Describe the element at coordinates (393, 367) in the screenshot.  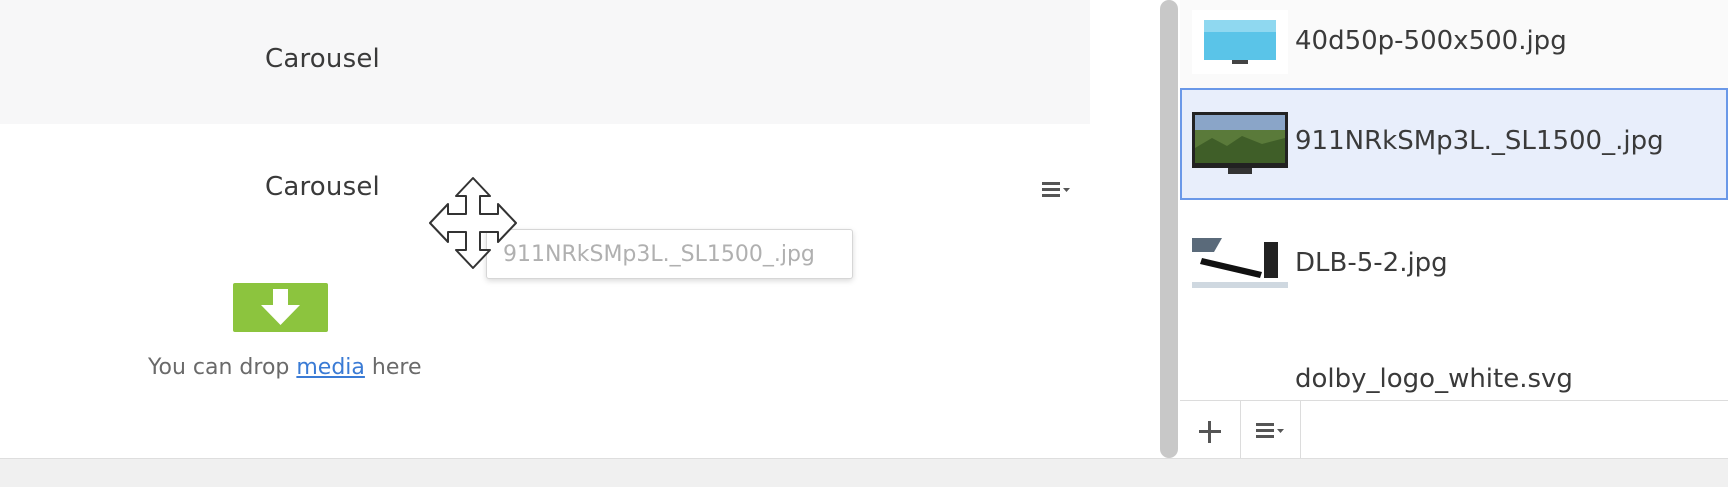
I see `dropzone-text: here` at that location.